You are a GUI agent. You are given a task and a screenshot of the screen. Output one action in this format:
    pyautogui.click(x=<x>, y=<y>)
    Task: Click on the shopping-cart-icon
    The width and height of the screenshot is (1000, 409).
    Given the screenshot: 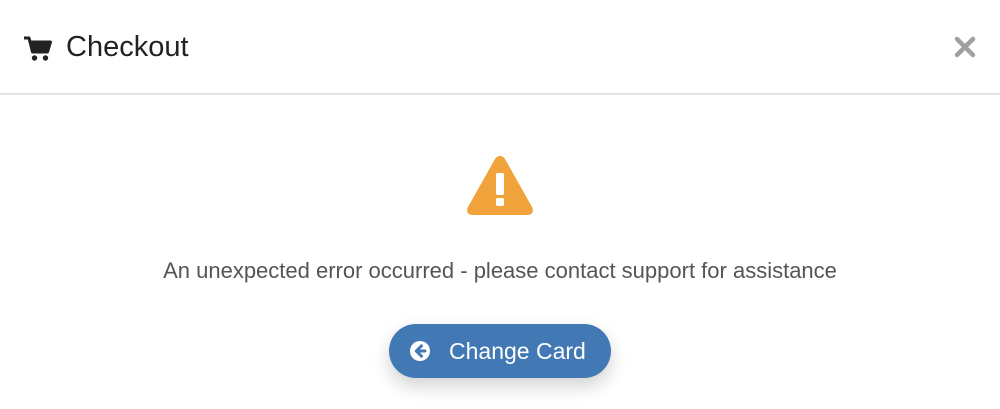 What is the action you would take?
    pyautogui.click(x=38, y=48)
    